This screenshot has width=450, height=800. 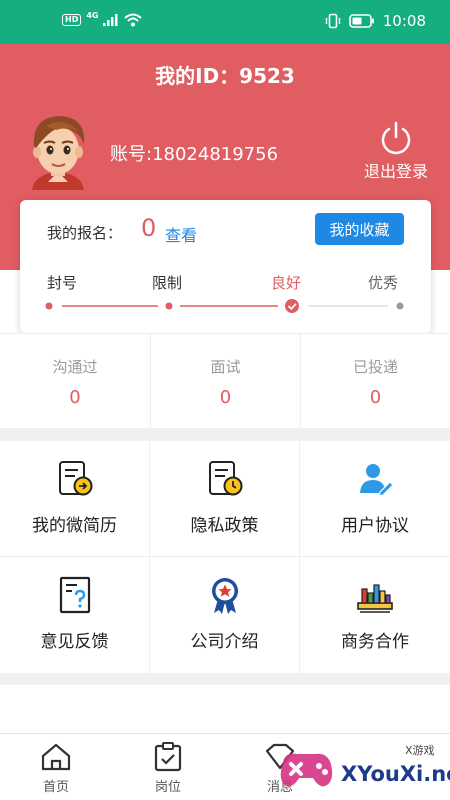 What do you see at coordinates (110, 20) in the screenshot?
I see `signal-icon` at bounding box center [110, 20].